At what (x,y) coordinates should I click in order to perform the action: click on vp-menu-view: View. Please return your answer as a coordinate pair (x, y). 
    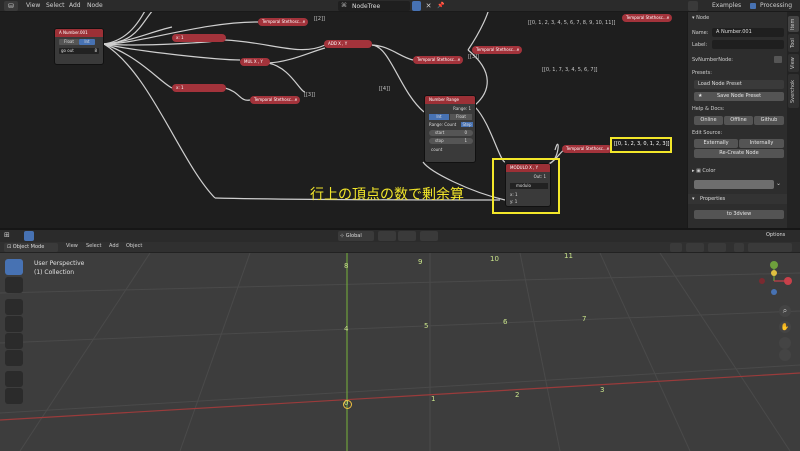
    Looking at the image, I should click on (72, 246).